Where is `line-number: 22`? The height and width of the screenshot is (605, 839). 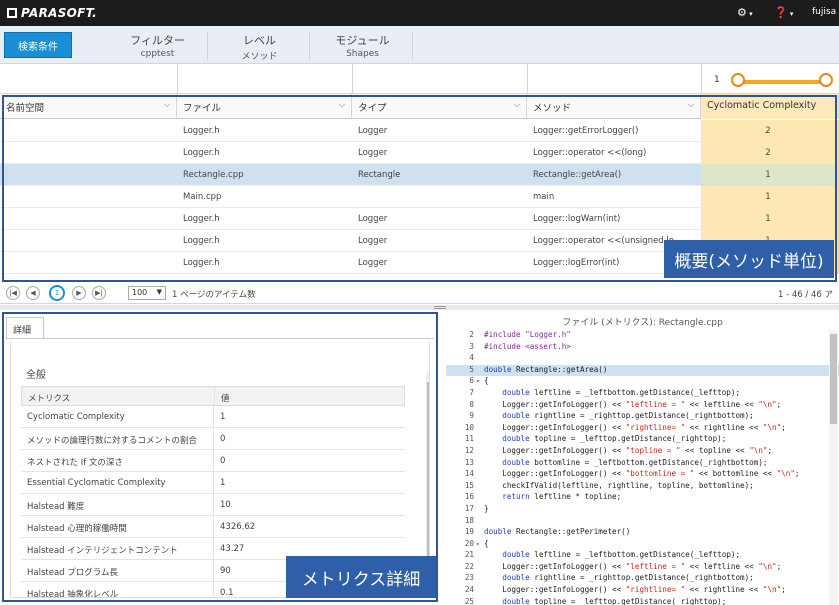 line-number: 22 is located at coordinates (469, 566).